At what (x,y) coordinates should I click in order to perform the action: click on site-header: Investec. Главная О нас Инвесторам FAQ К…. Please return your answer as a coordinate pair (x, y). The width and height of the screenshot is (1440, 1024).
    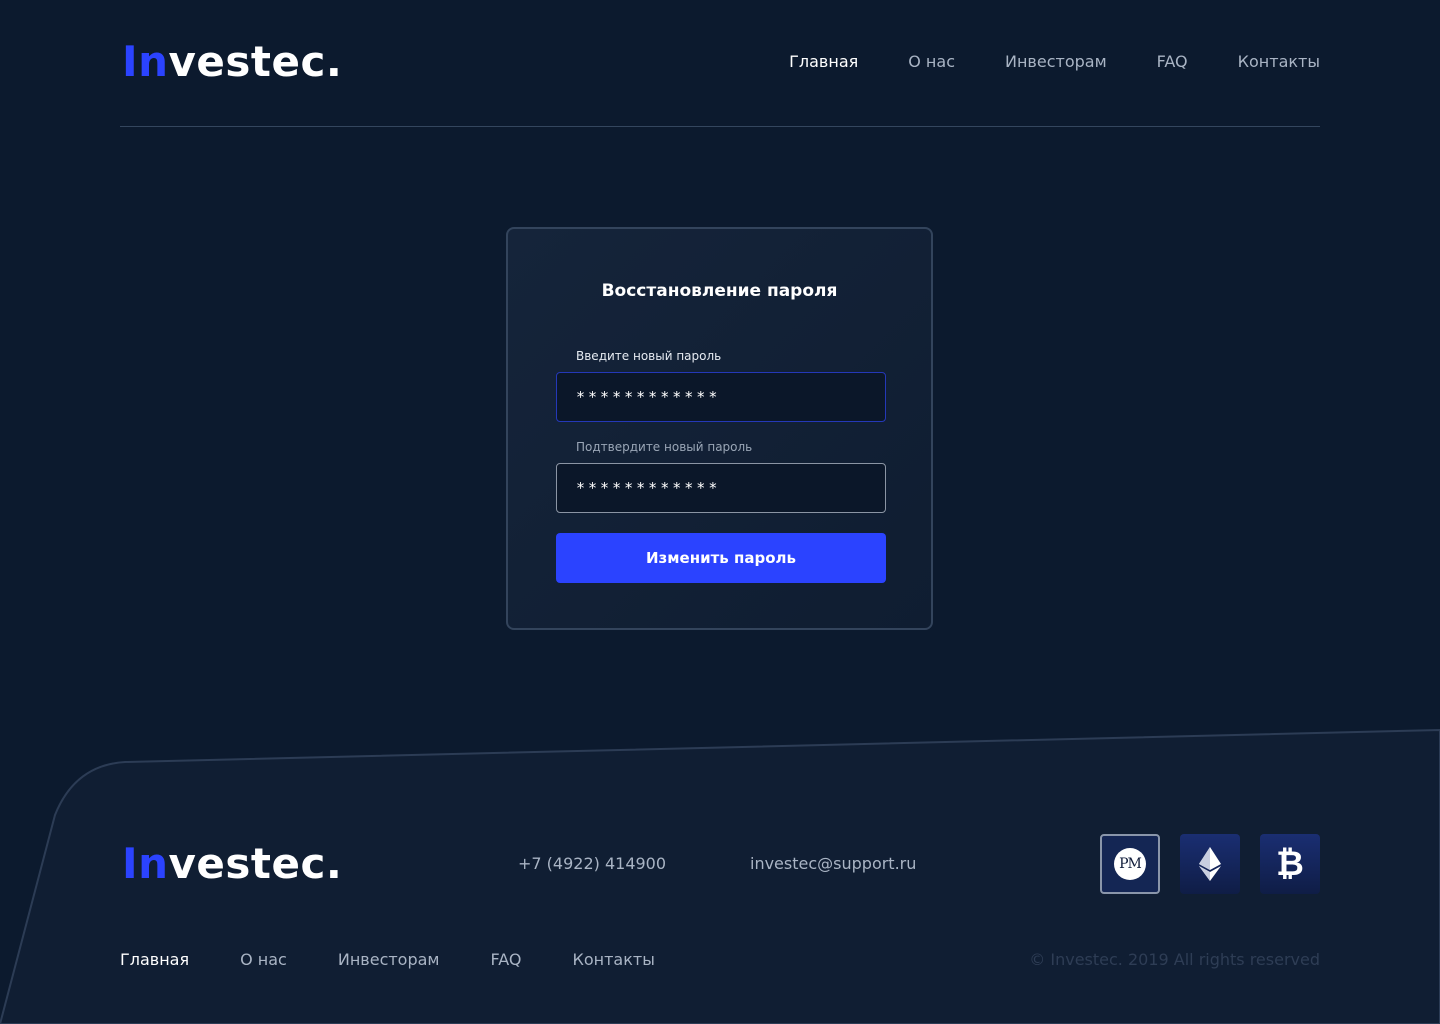
    Looking at the image, I should click on (720, 63).